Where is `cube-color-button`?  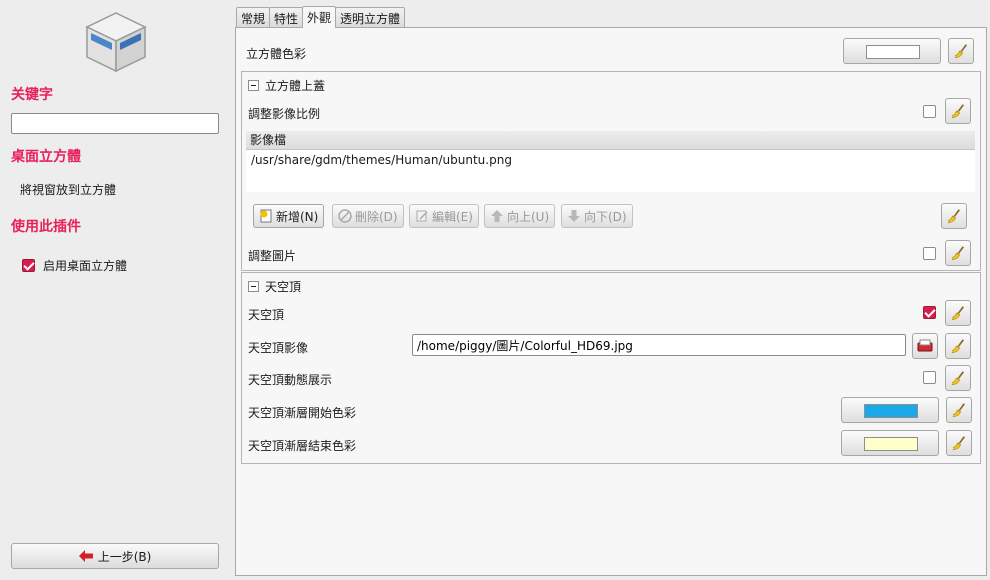 cube-color-button is located at coordinates (892, 51).